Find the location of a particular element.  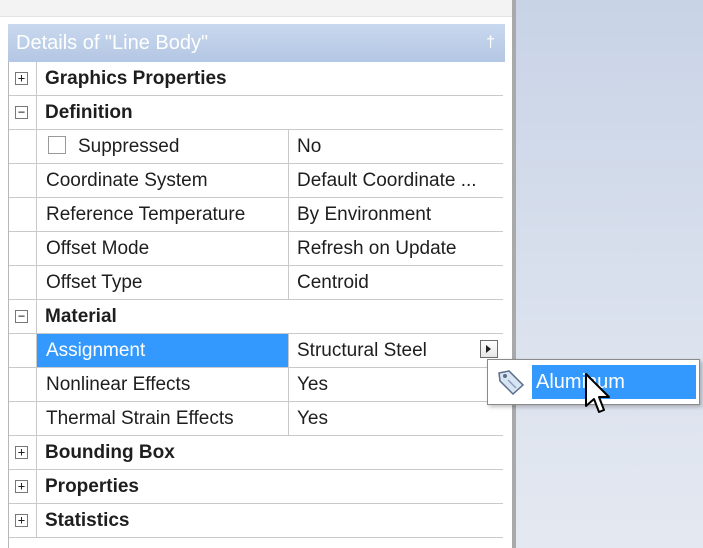

arrow-right-icon is located at coordinates (488, 349).